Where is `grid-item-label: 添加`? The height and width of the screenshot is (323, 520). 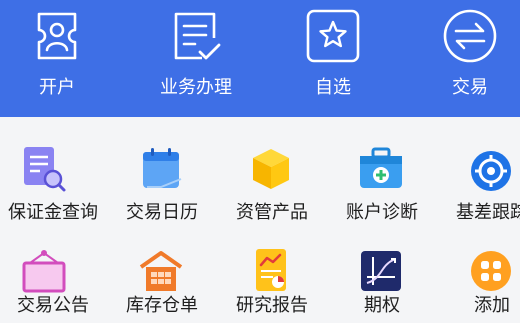
grid-item-label: 添加 is located at coordinates (492, 305).